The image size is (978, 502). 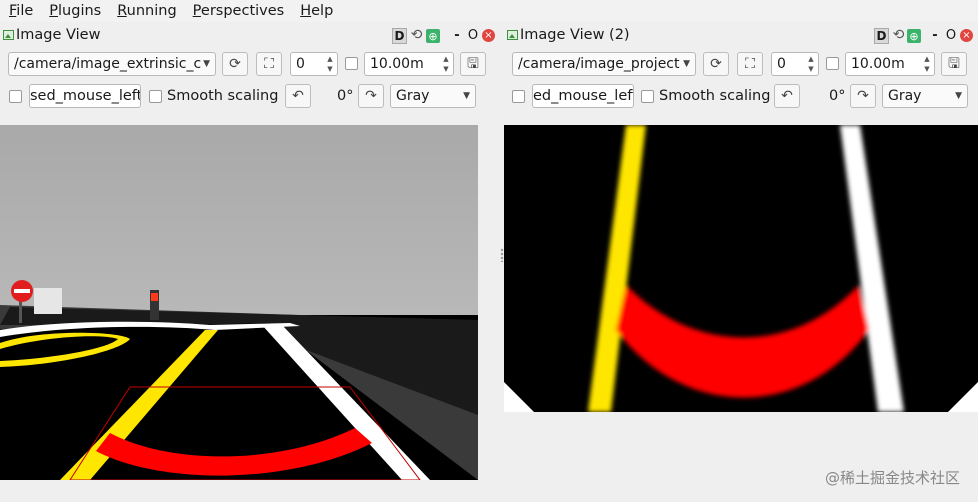 What do you see at coordinates (112, 64) in the screenshot?
I see `topic-select: /camera/image_extrinsic_c ▼` at bounding box center [112, 64].